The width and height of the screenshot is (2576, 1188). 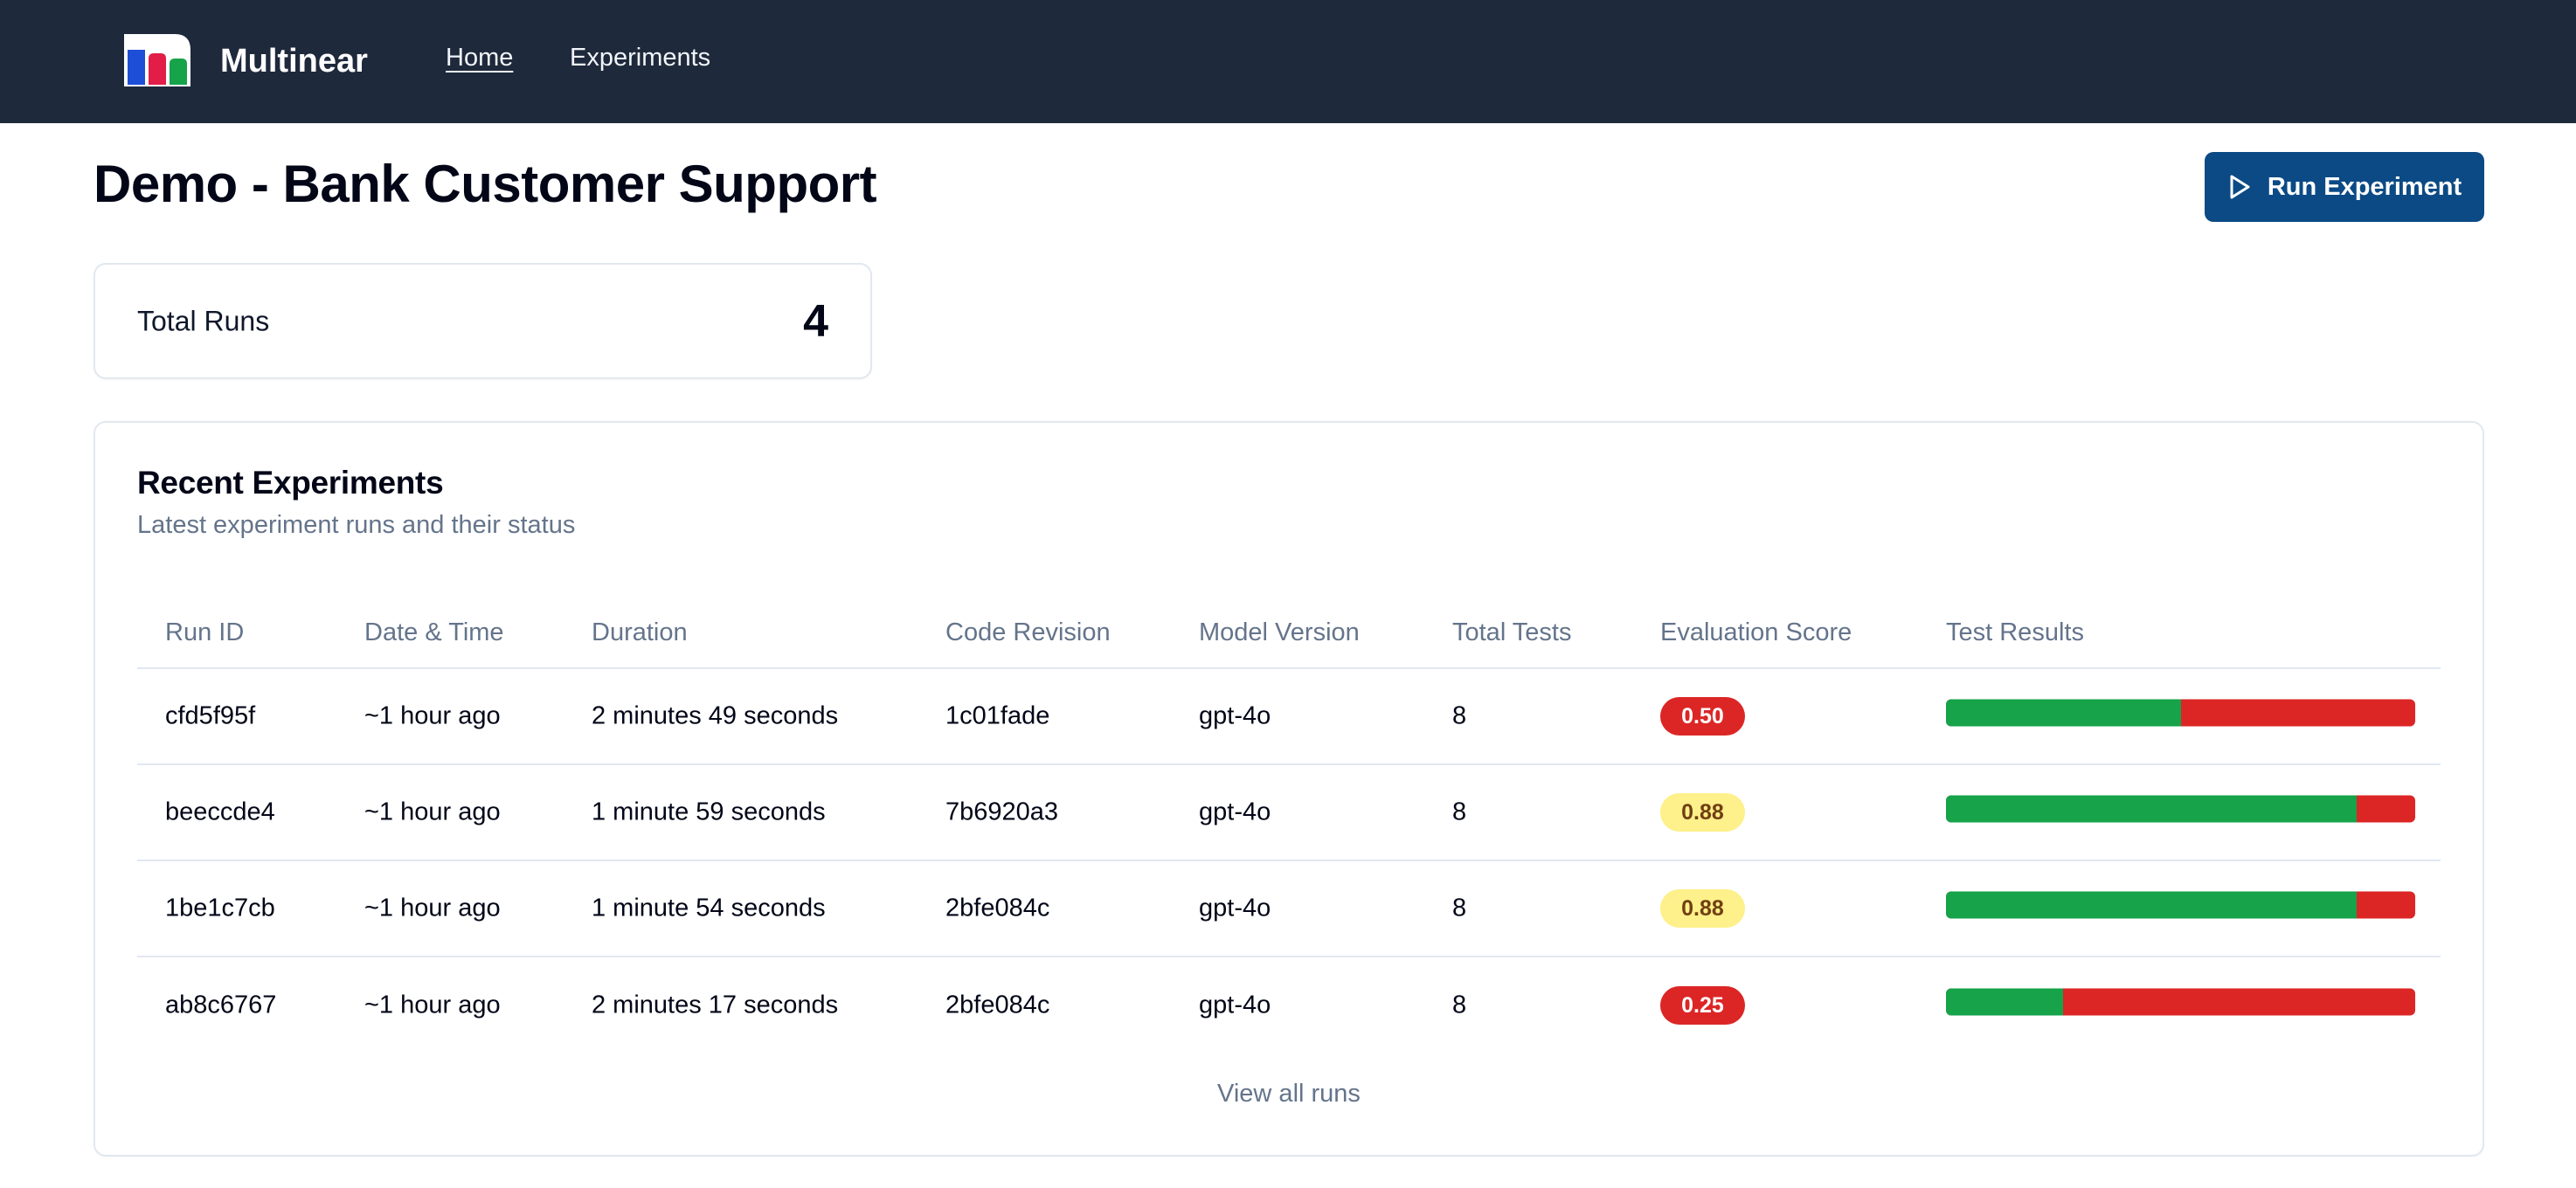 What do you see at coordinates (220, 908) in the screenshot?
I see `run-id-cell: 1be1c7cb` at bounding box center [220, 908].